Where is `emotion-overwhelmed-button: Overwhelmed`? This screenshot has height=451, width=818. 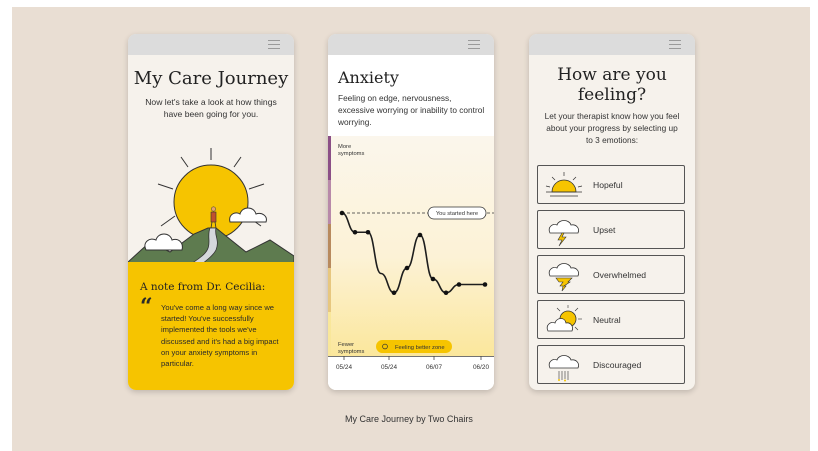 emotion-overwhelmed-button: Overwhelmed is located at coordinates (611, 274).